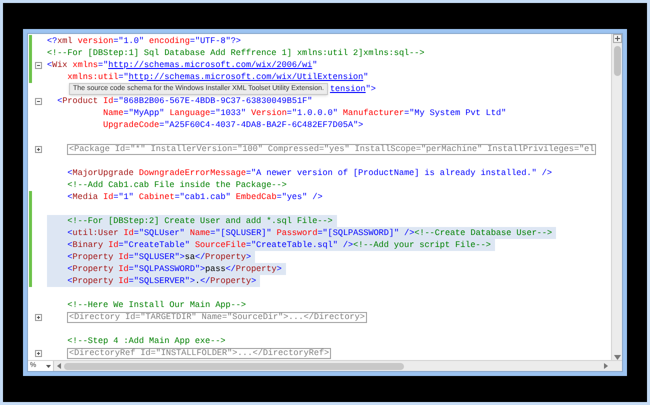  Describe the element at coordinates (48, 366) in the screenshot. I see `dropdown-arrow-icon` at that location.